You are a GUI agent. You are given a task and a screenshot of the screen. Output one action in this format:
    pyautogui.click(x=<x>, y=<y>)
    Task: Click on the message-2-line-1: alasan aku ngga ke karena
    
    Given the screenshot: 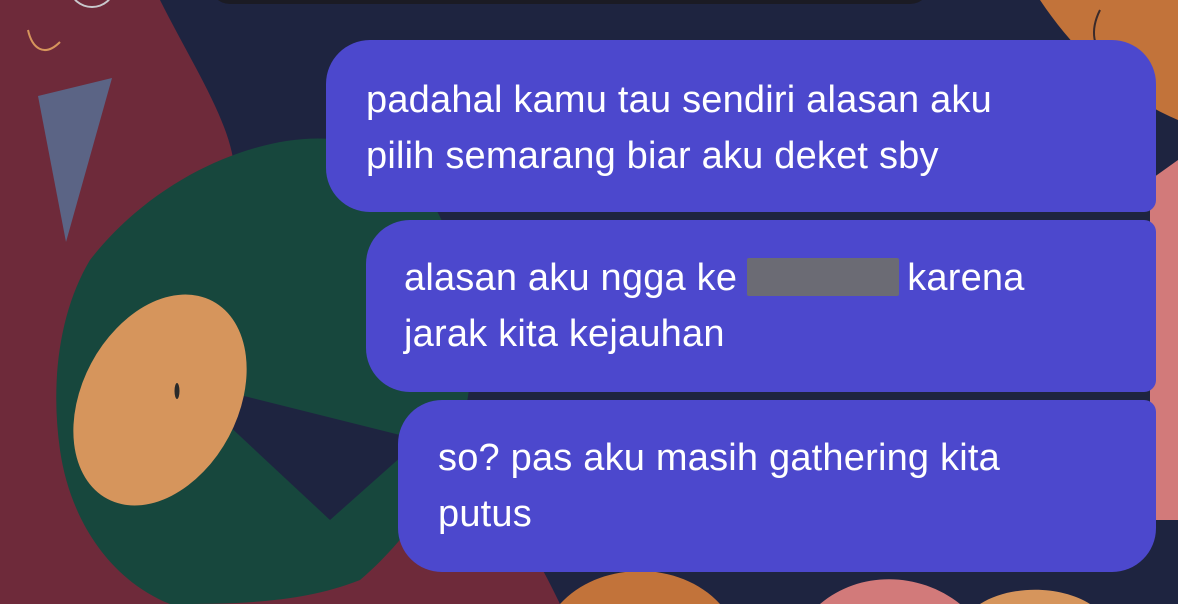 What is the action you would take?
    pyautogui.click(x=780, y=278)
    